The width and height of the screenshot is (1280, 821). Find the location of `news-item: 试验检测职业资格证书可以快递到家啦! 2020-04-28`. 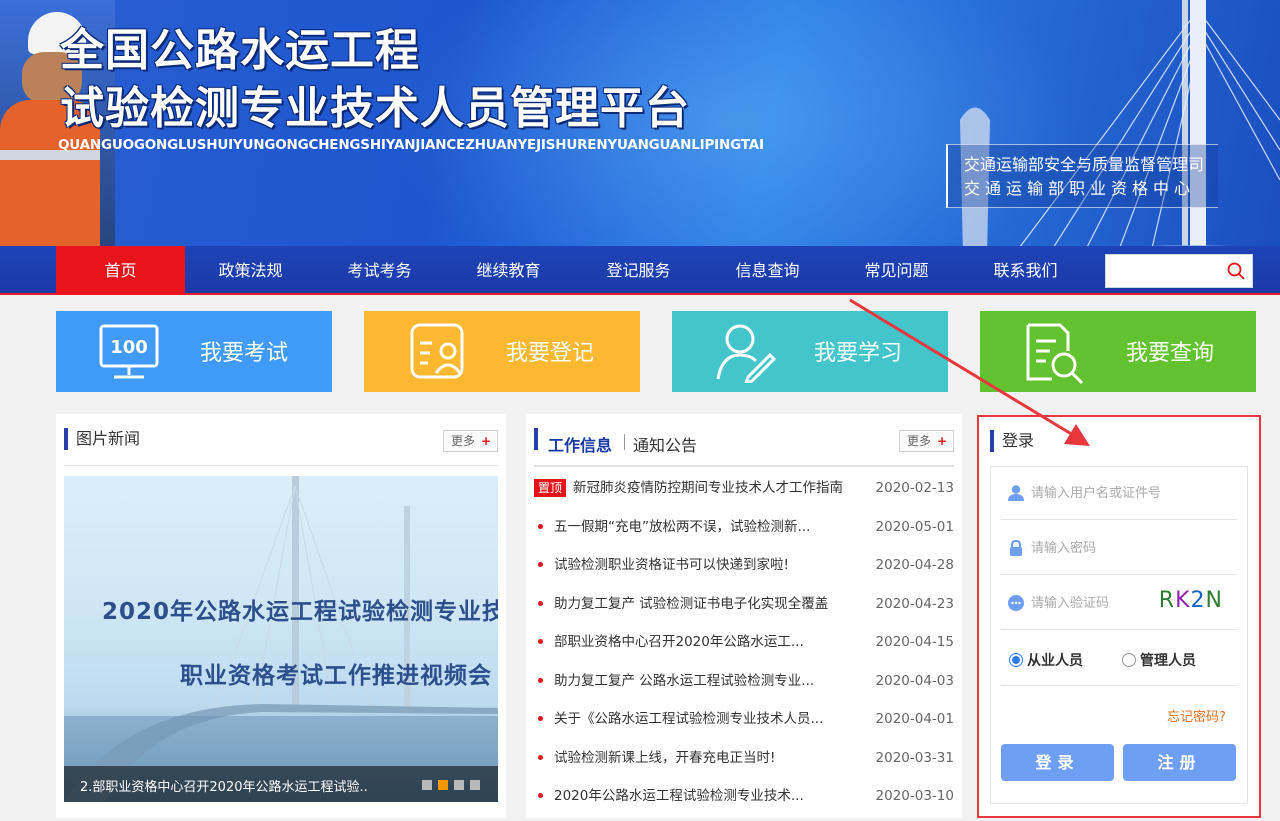

news-item: 试验检测职业资格证书可以快递到家啦! 2020-04-28 is located at coordinates (744, 565).